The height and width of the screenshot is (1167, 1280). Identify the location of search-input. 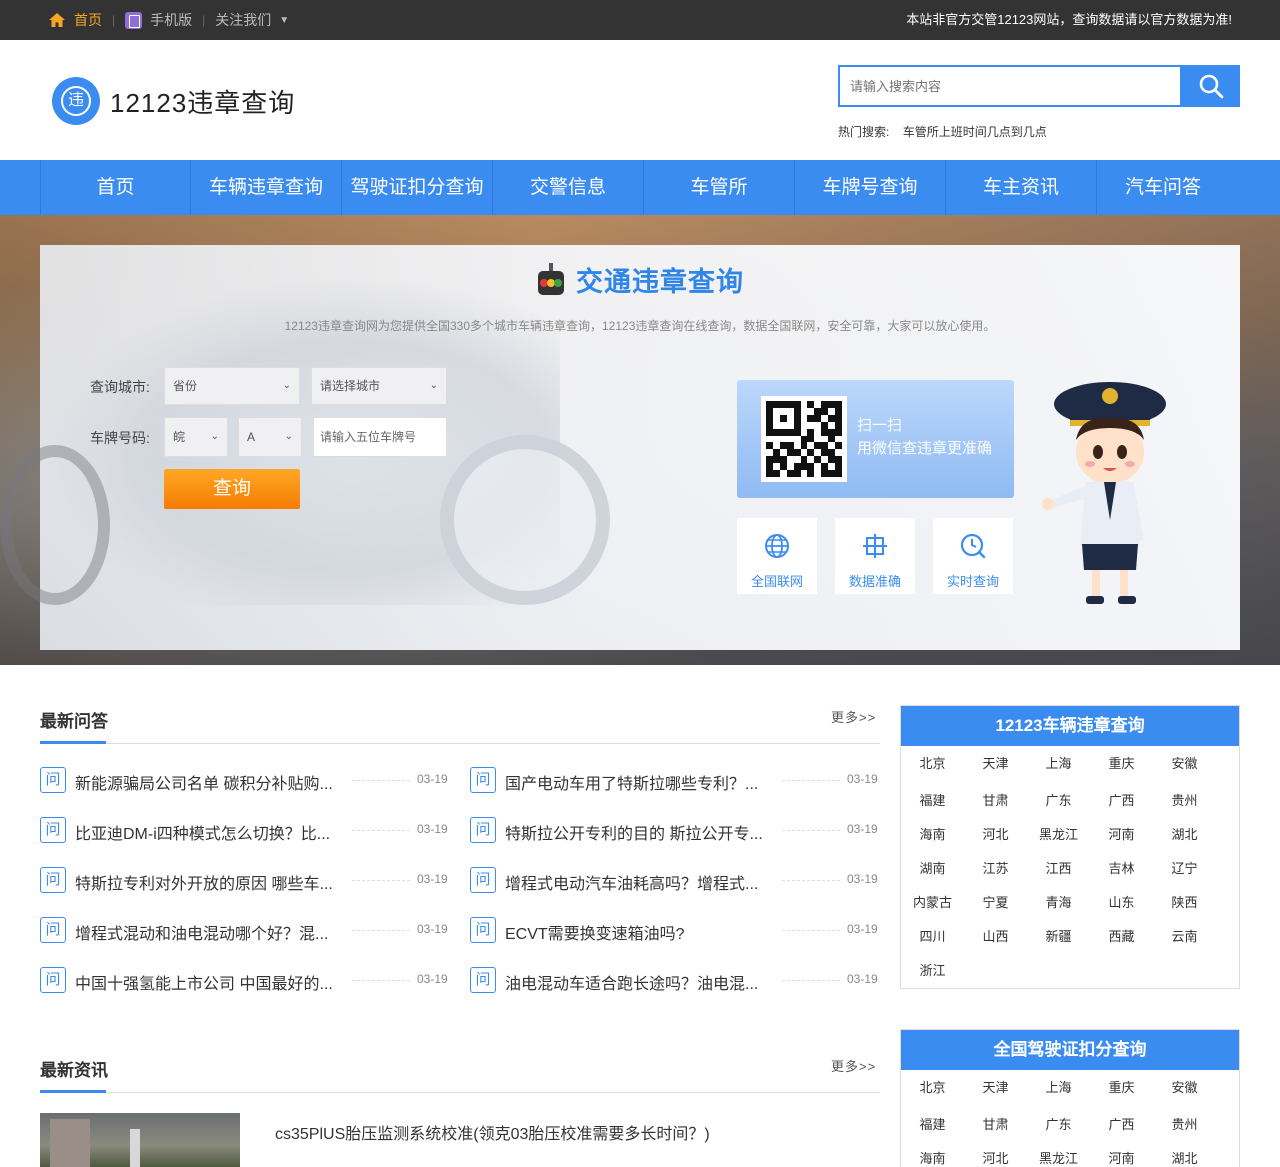
(1010, 86).